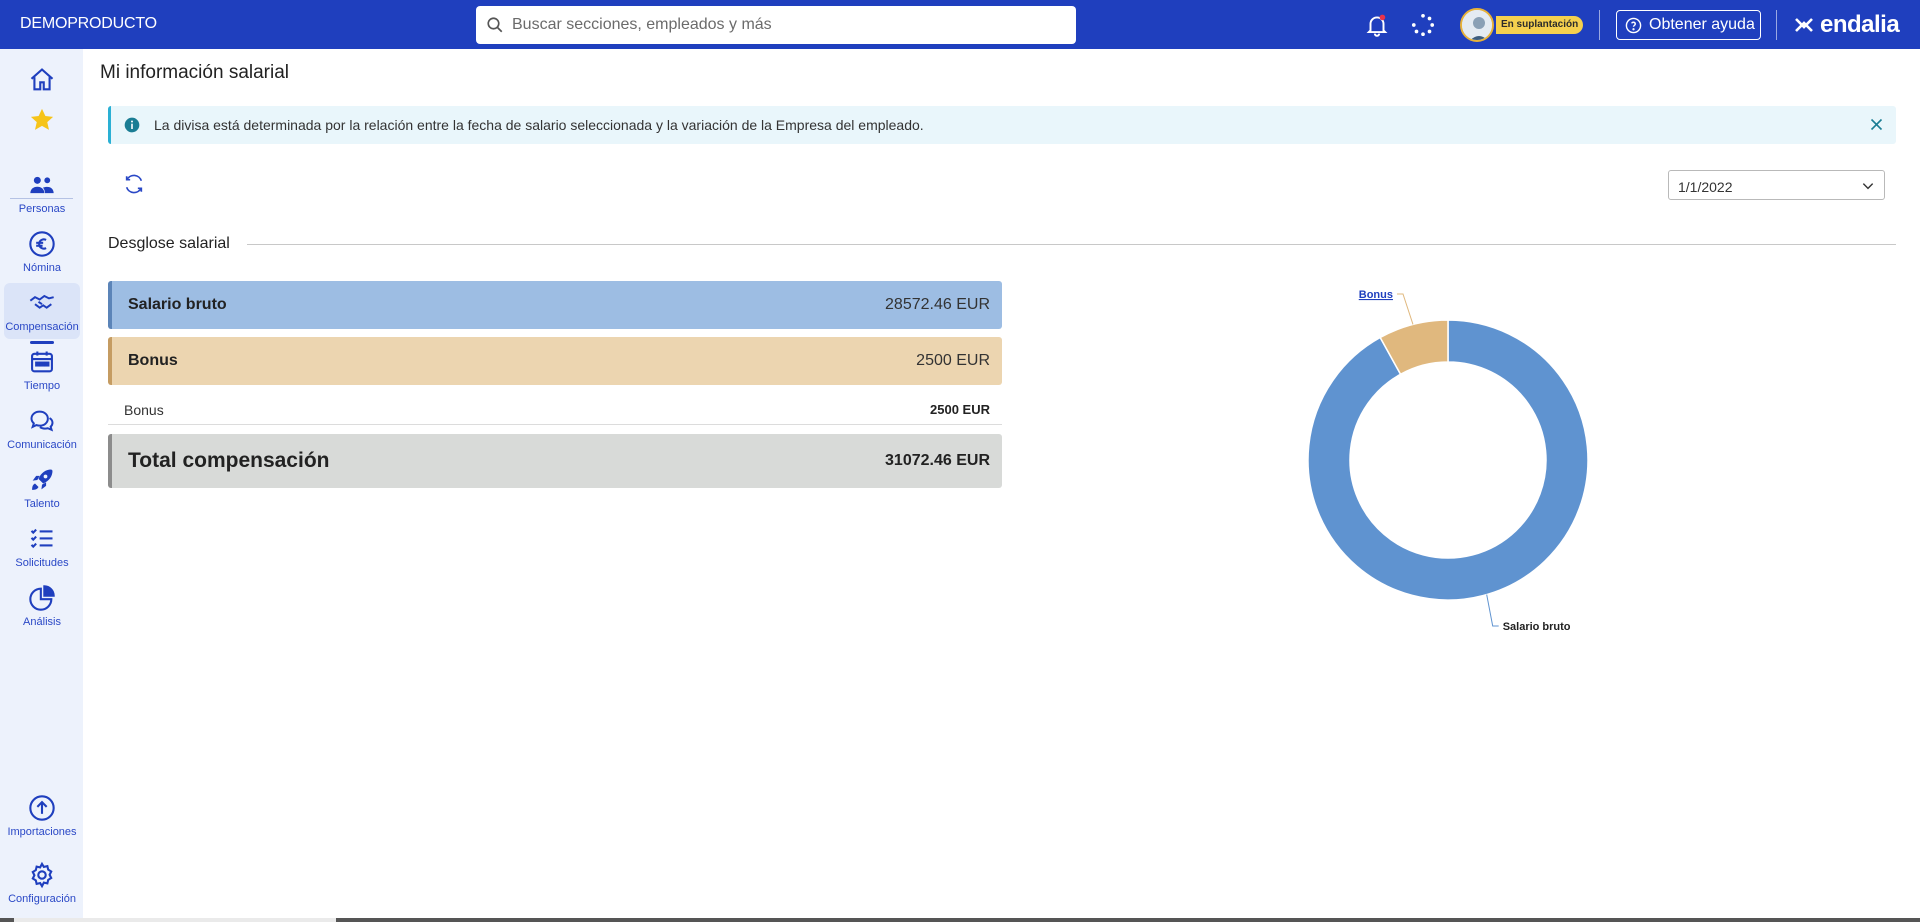  I want to click on chat-icon, so click(42, 421).